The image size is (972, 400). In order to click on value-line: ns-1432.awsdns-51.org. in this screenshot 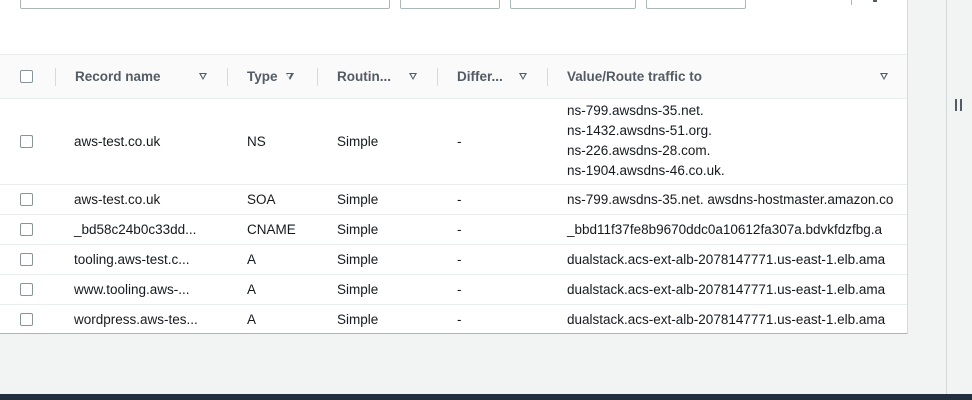, I will do `click(639, 130)`.